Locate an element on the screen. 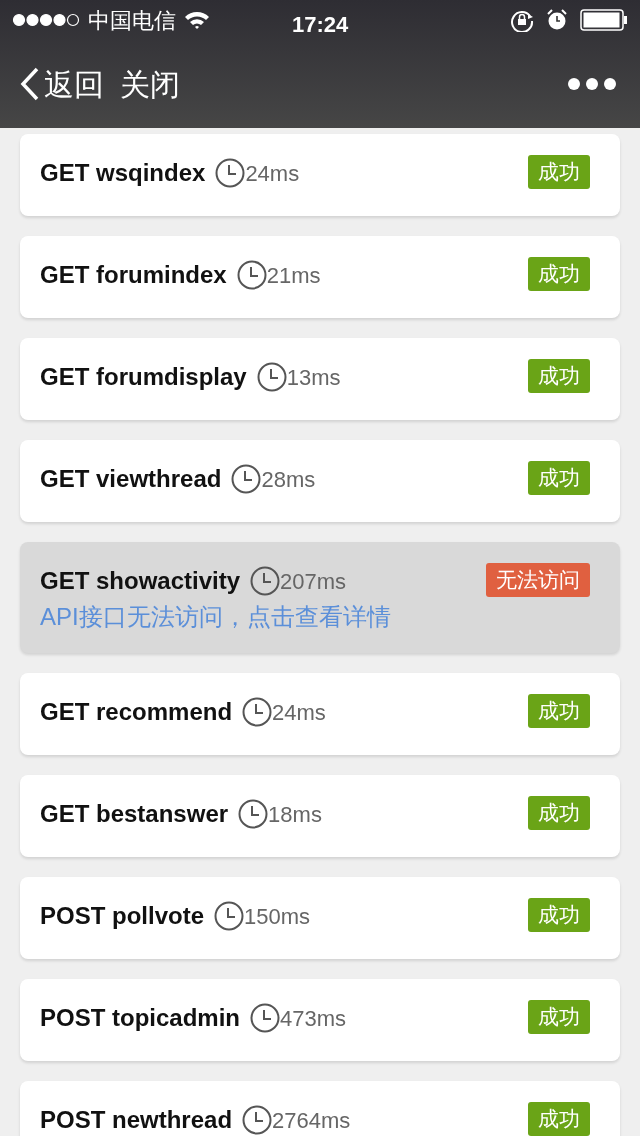 The height and width of the screenshot is (1136, 640). request-duration: 207ms is located at coordinates (313, 581).